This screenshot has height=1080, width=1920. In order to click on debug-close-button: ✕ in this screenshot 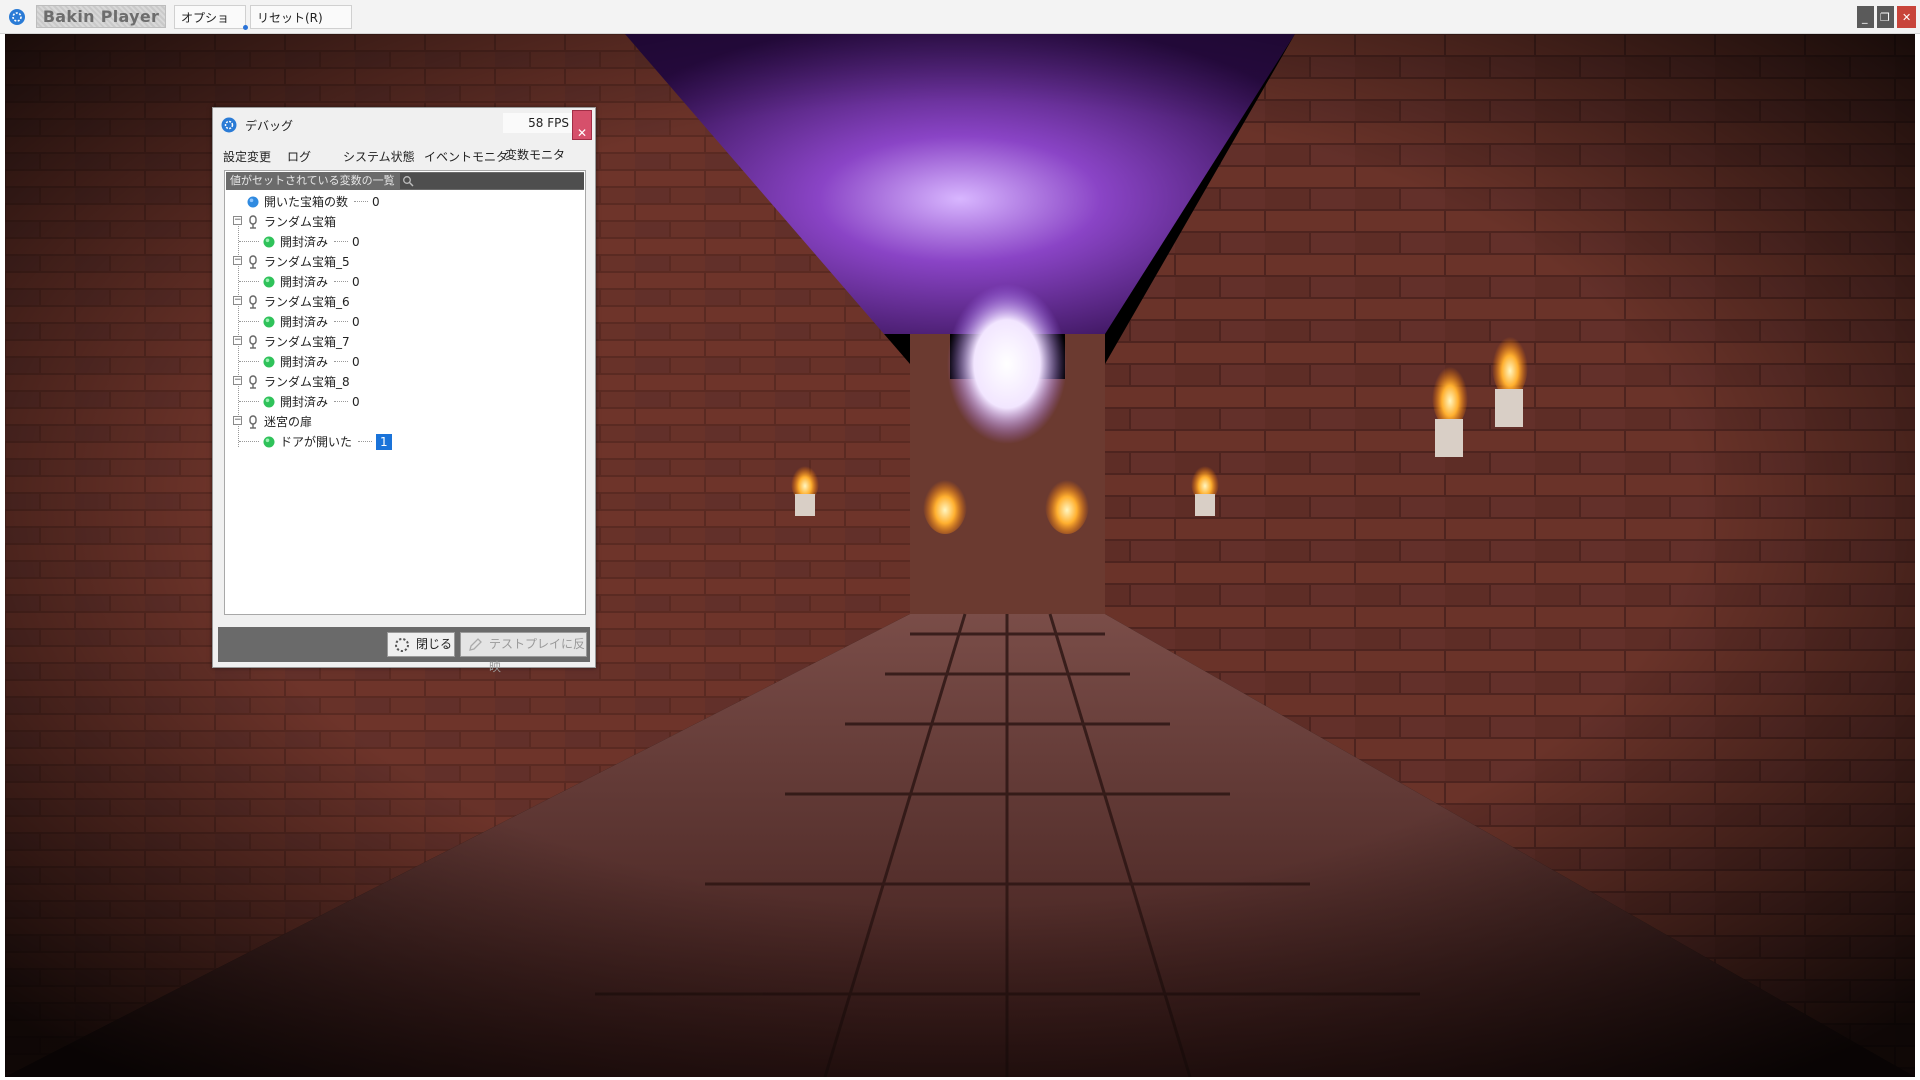, I will do `click(582, 125)`.